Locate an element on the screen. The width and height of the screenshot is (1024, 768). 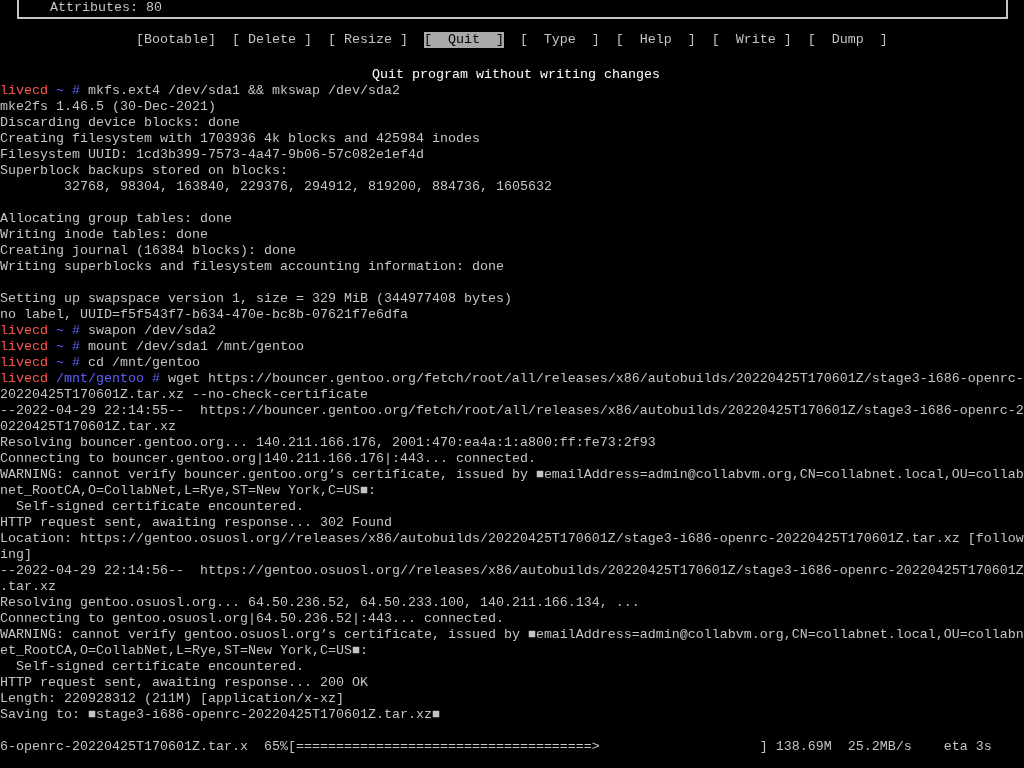
output-line: no label, UUID=f5f543f7-b634-470e-bc8b-07621f7e6dfa is located at coordinates (204, 315).